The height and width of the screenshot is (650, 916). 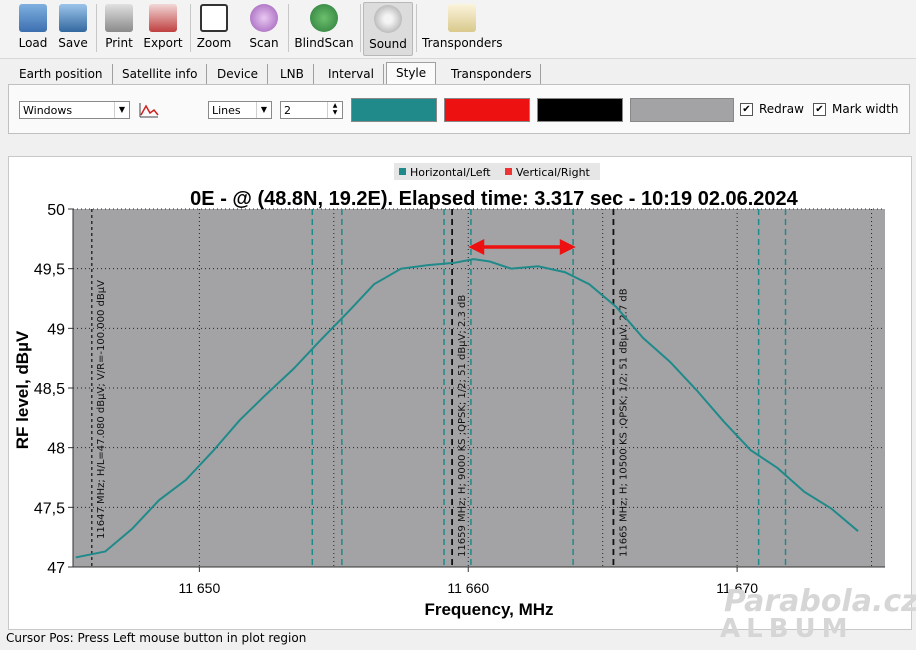 I want to click on mark-width-label: Mark width, so click(x=865, y=109).